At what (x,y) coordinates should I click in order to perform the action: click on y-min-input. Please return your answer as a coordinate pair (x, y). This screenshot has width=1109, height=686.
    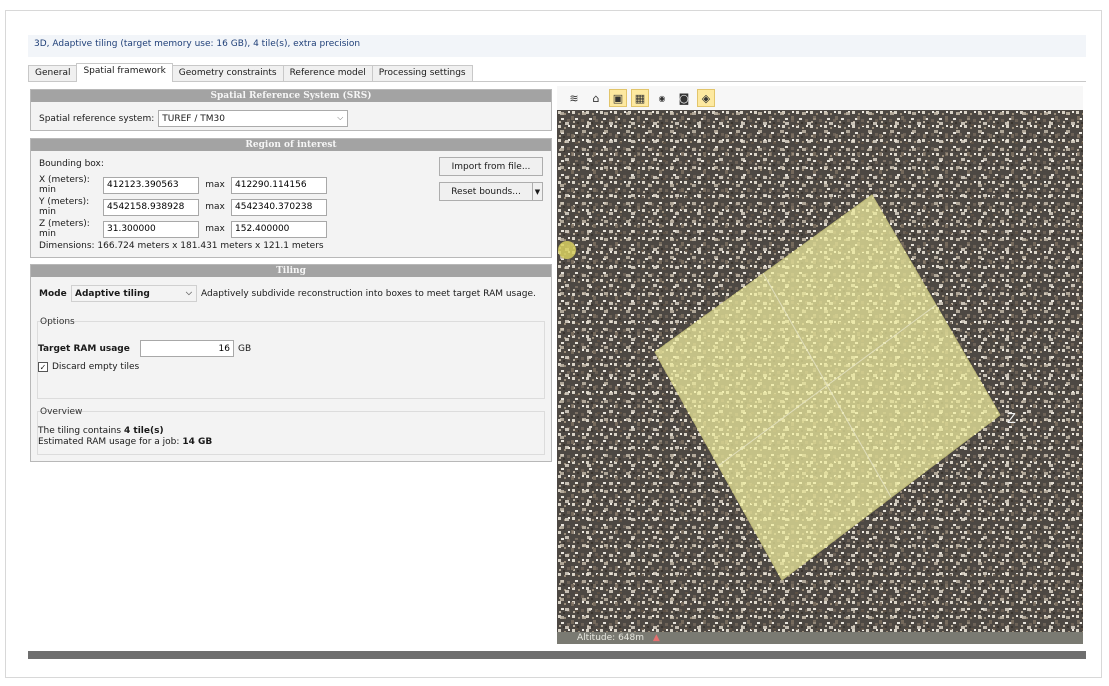
    Looking at the image, I should click on (151, 207).